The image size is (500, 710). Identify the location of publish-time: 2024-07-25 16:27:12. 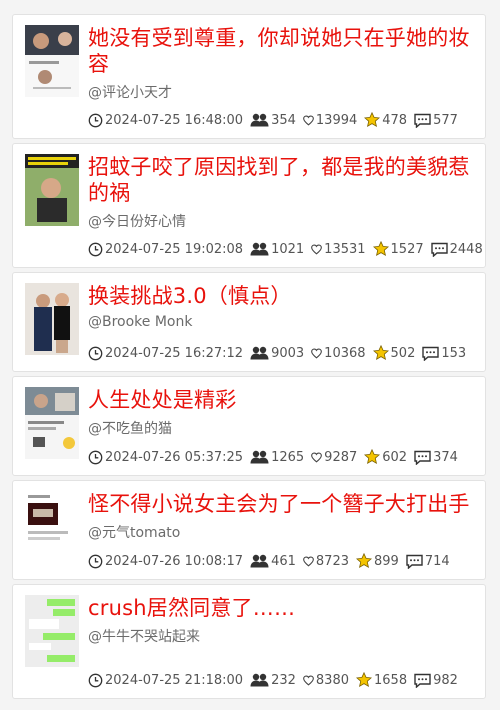
(174, 353).